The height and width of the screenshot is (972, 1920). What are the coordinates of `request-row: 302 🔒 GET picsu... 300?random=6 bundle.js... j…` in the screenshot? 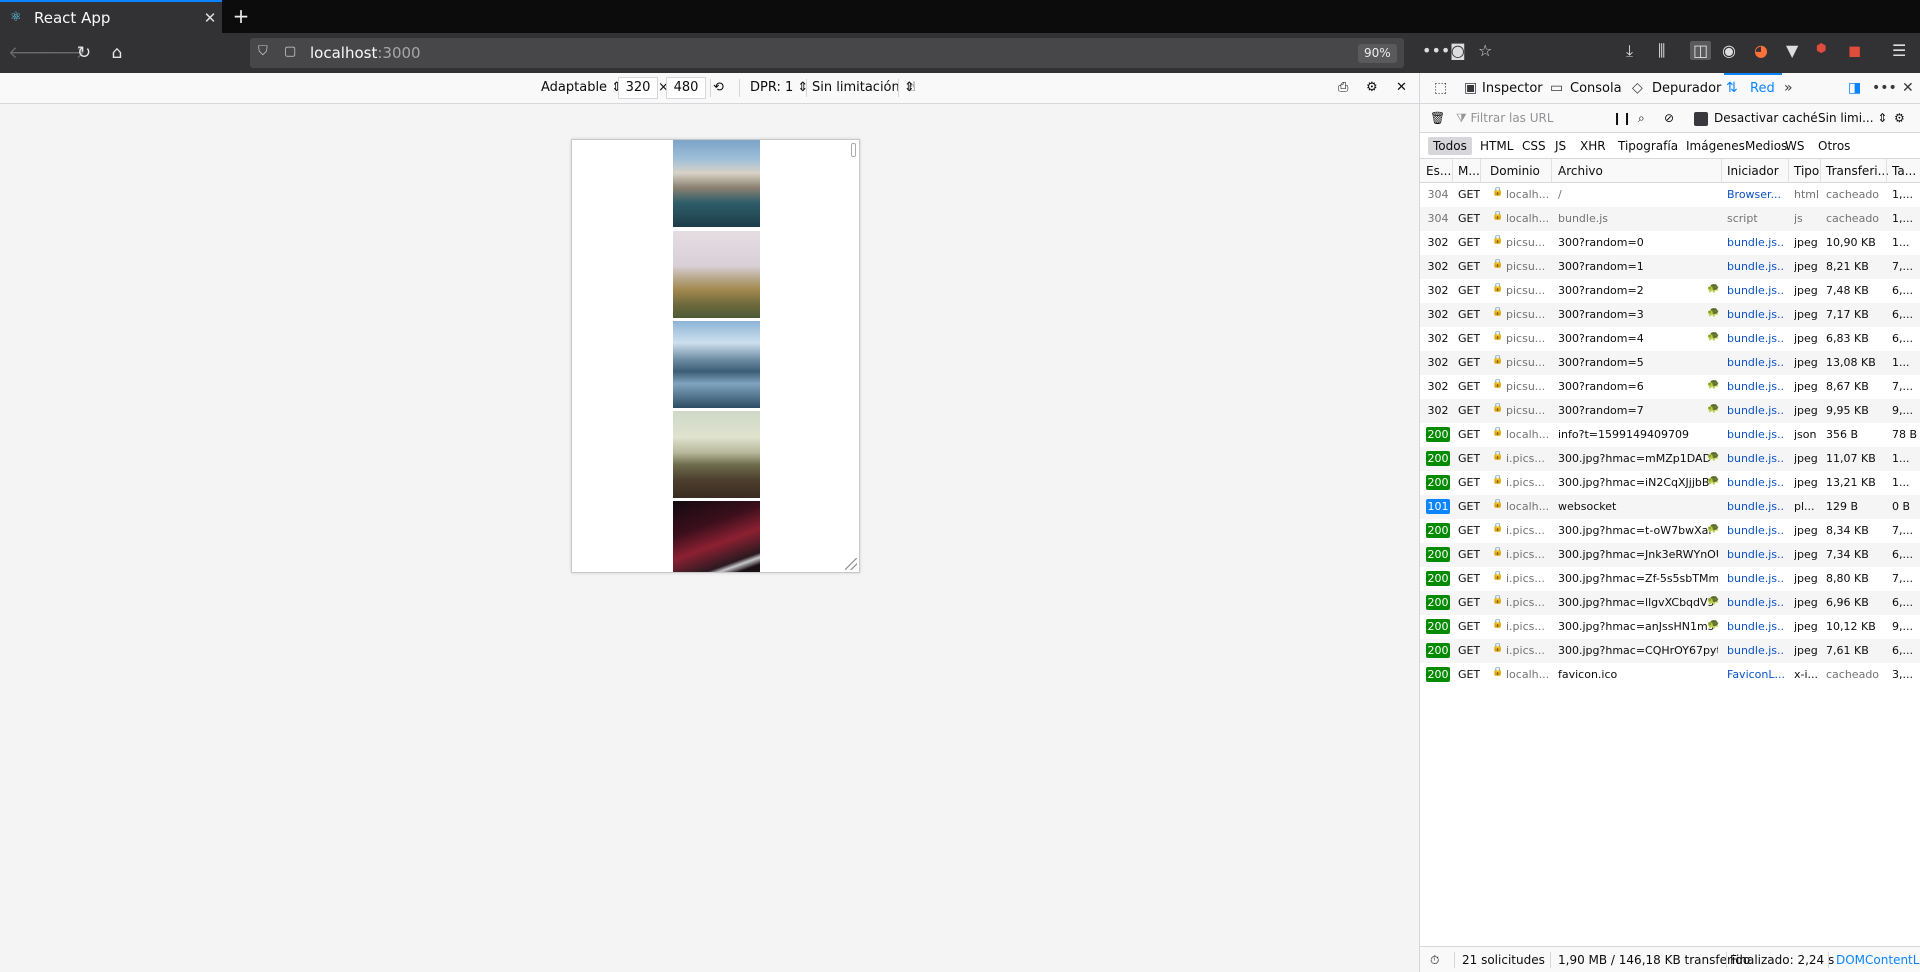 It's located at (1670, 387).